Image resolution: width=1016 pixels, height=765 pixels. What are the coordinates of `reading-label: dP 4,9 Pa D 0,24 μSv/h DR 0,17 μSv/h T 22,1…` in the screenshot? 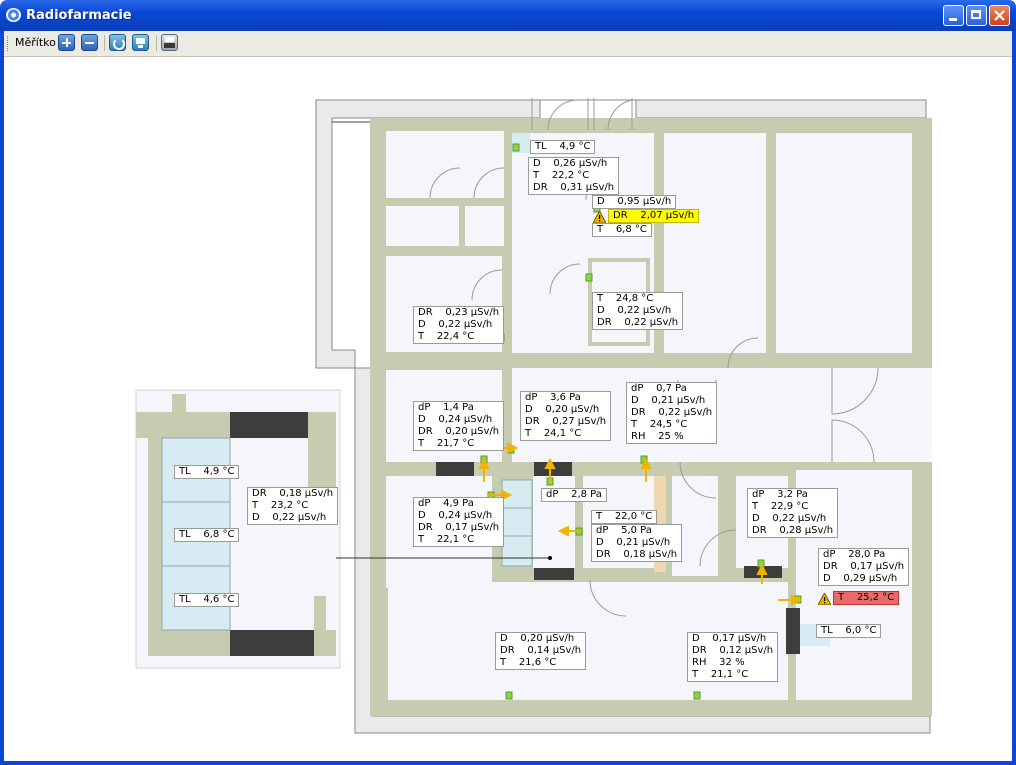 It's located at (459, 522).